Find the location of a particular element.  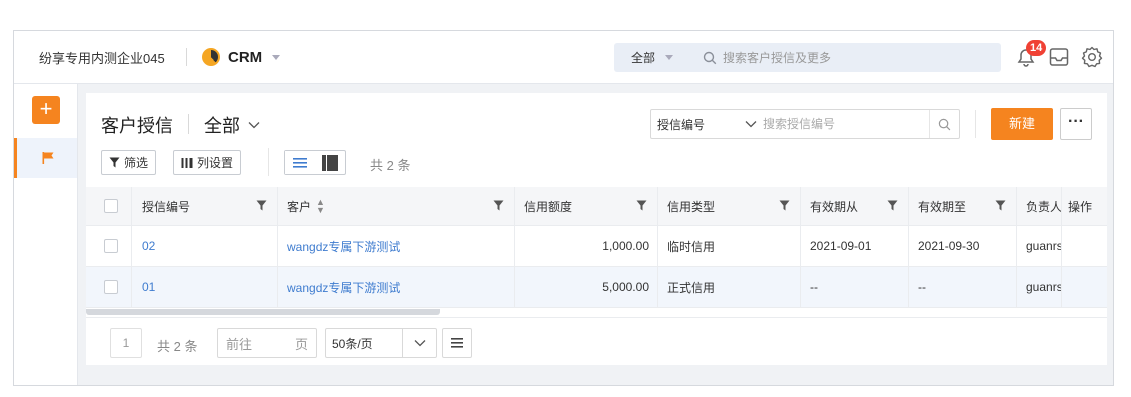

column-label: 操作 is located at coordinates (1080, 206).